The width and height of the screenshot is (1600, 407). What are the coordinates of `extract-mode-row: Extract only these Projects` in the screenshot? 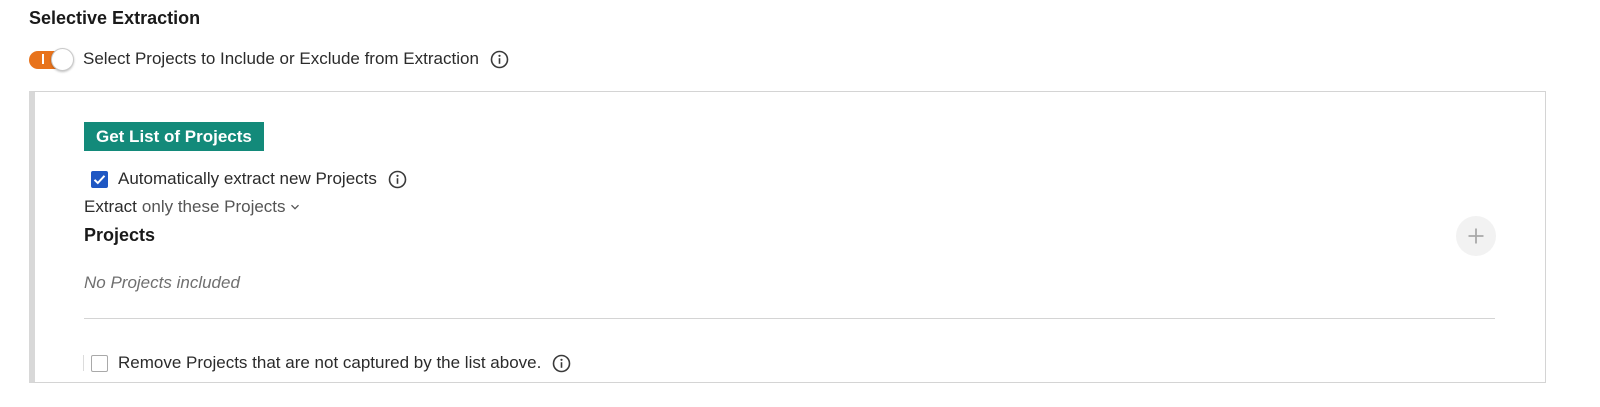 It's located at (192, 207).